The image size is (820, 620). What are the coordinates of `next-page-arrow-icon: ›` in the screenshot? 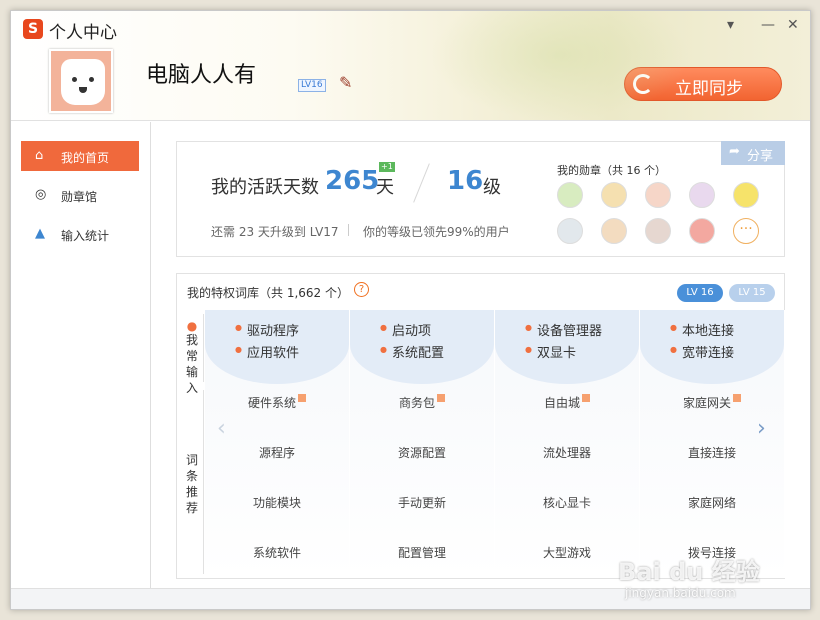 It's located at (761, 428).